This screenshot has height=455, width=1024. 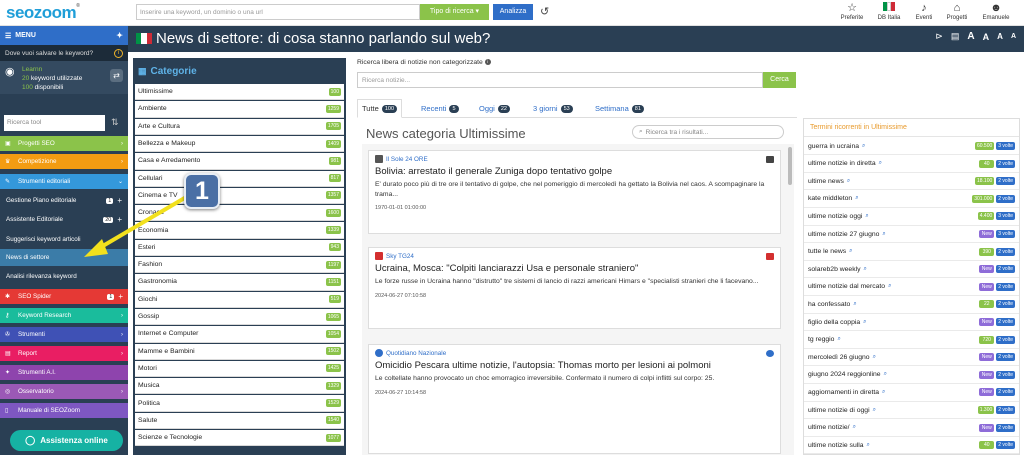 I want to click on category-item: Economia 1339, so click(x=239, y=230).